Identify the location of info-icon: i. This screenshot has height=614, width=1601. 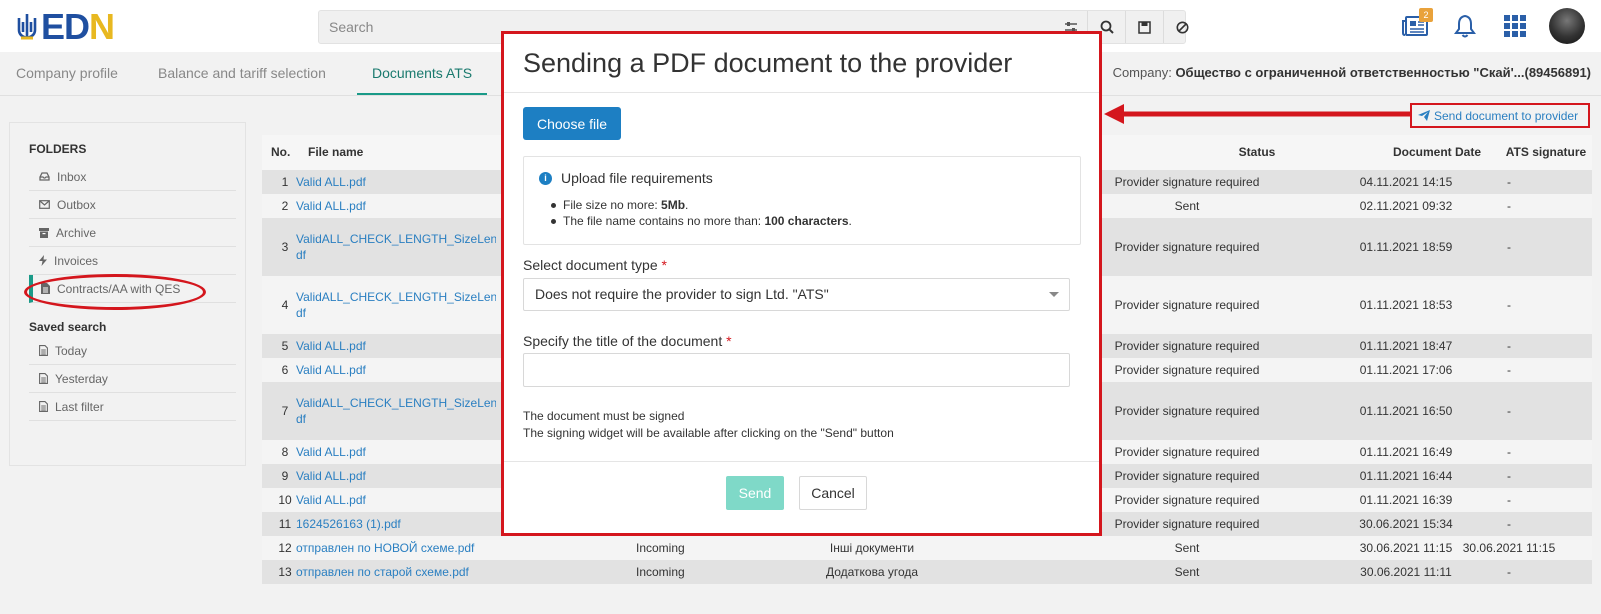
(545, 178).